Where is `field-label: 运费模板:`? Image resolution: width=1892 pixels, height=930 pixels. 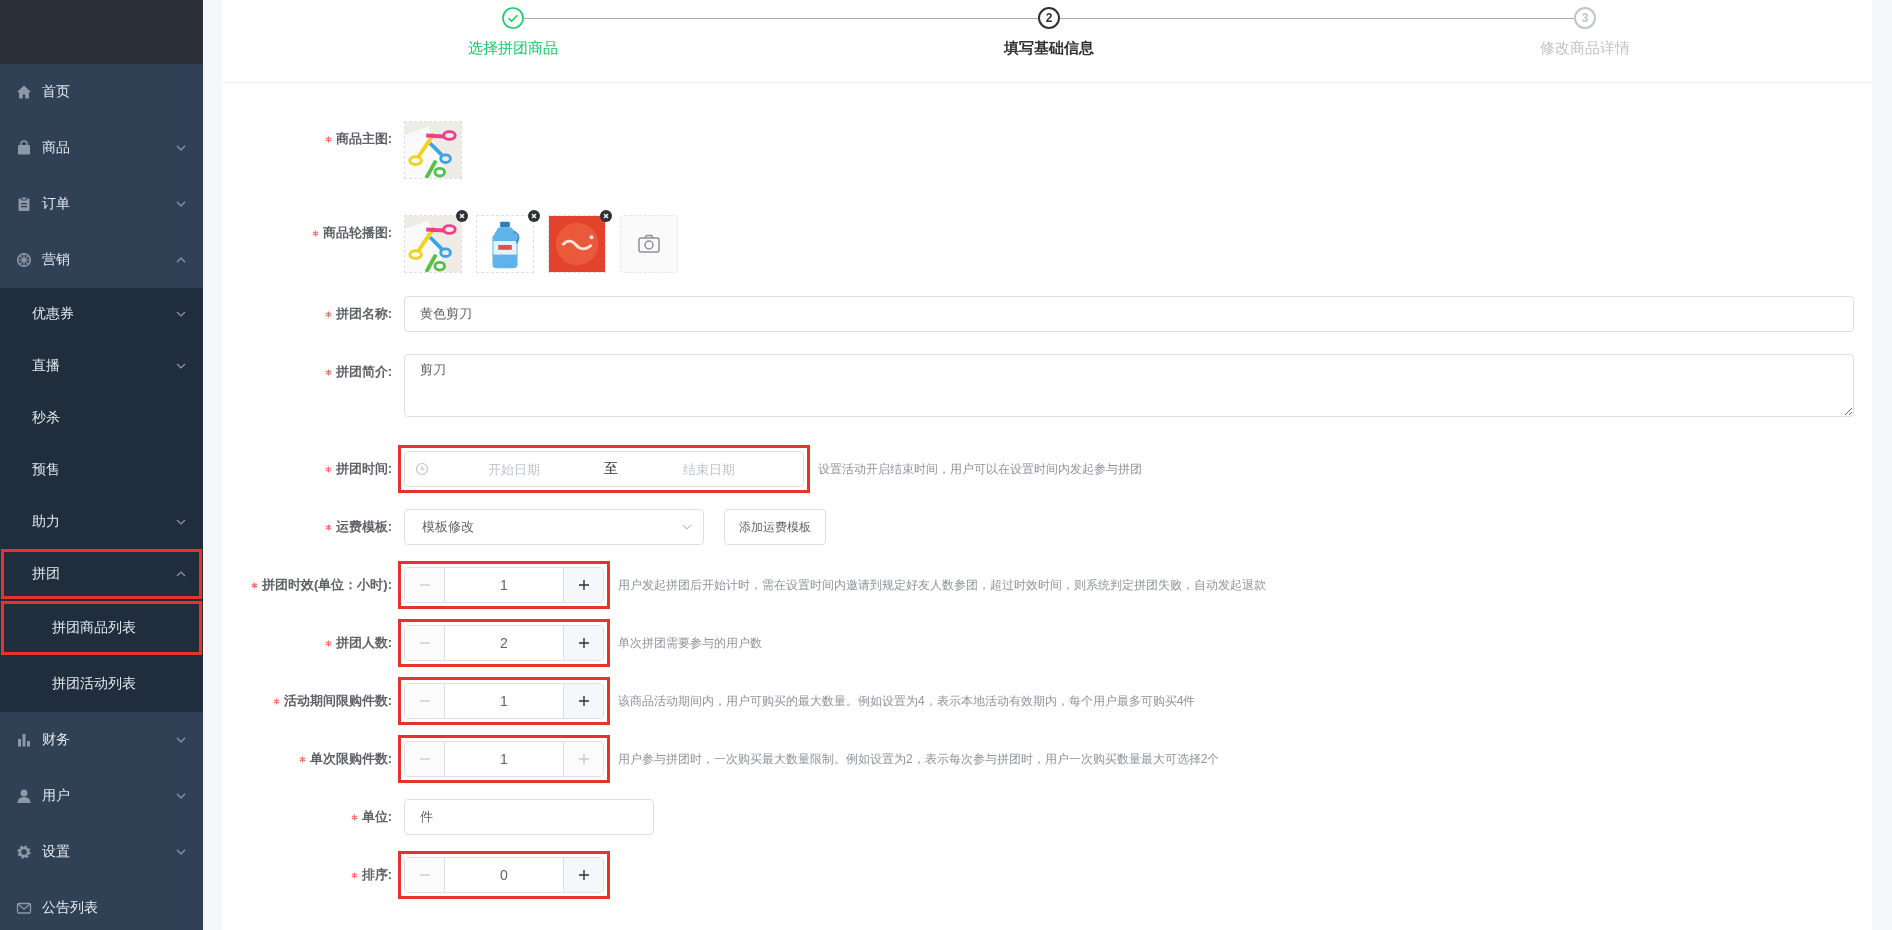
field-label: 运费模板: is located at coordinates (363, 527).